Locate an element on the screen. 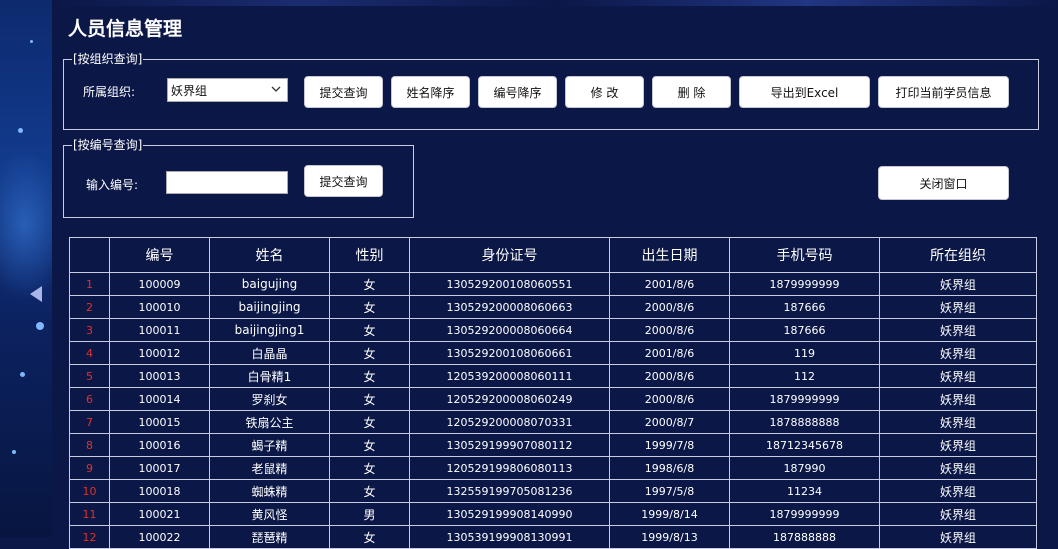  cell-id: 100012 is located at coordinates (159, 353).